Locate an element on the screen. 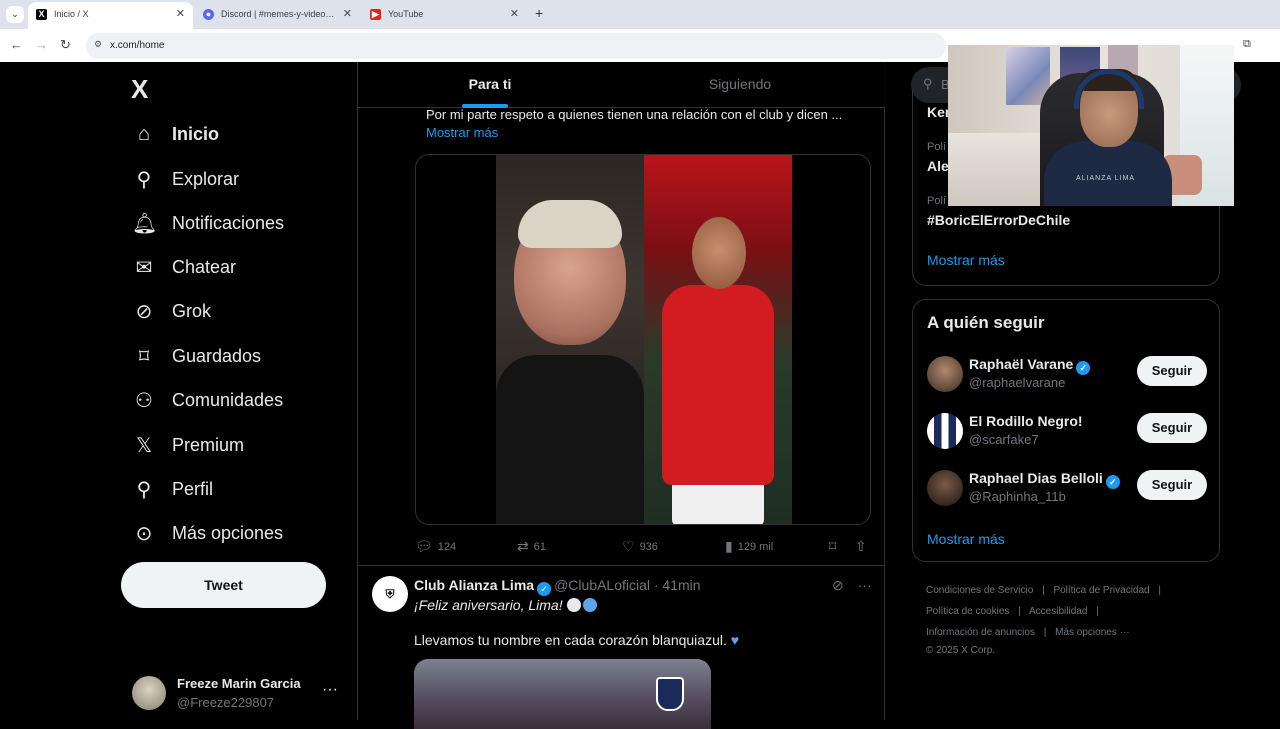  views-count: 129 mil is located at coordinates (755, 546).